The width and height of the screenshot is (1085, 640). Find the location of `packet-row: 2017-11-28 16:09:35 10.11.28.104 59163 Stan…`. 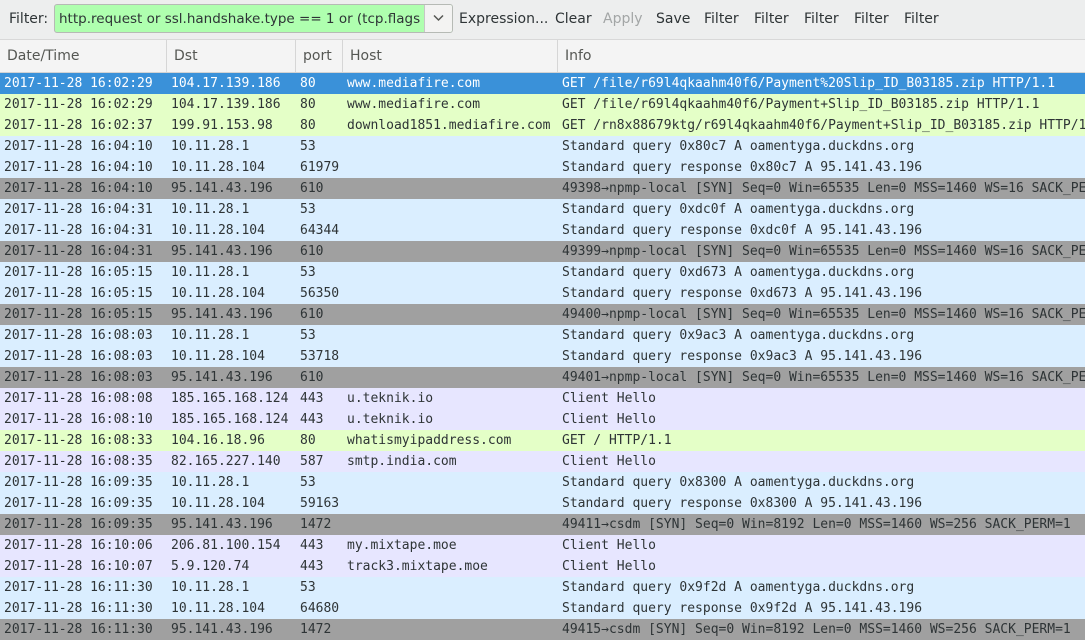

packet-row: 2017-11-28 16:09:35 10.11.28.104 59163 Stan… is located at coordinates (542, 503).